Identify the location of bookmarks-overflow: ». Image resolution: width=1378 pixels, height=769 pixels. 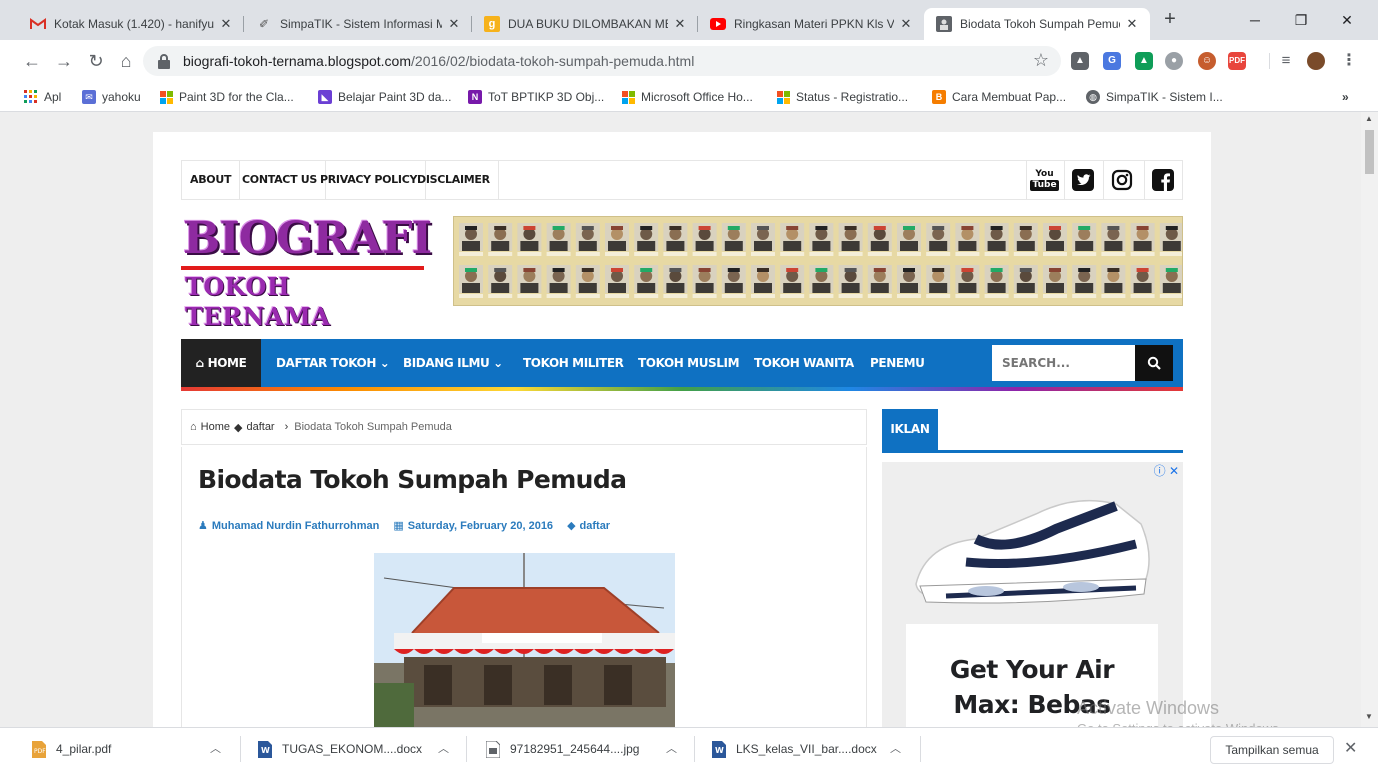
(1345, 97).